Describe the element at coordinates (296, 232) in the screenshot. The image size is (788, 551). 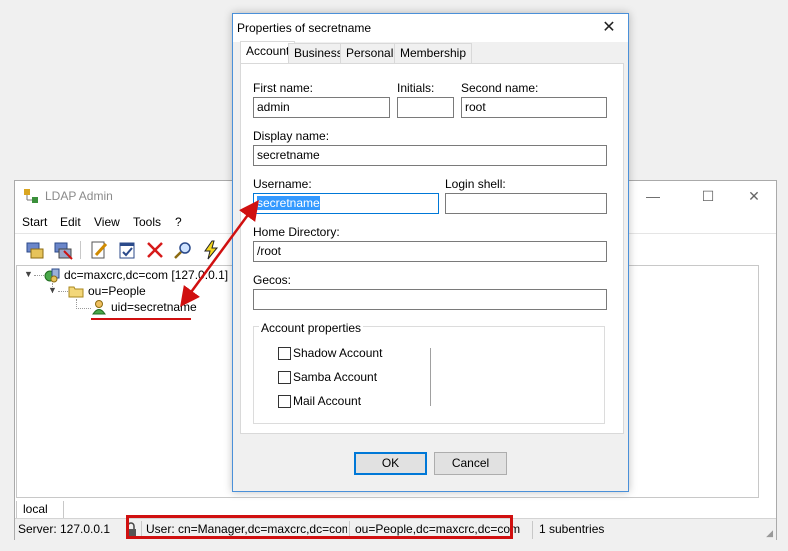
I see `home-directory-label: Home Directory:` at that location.